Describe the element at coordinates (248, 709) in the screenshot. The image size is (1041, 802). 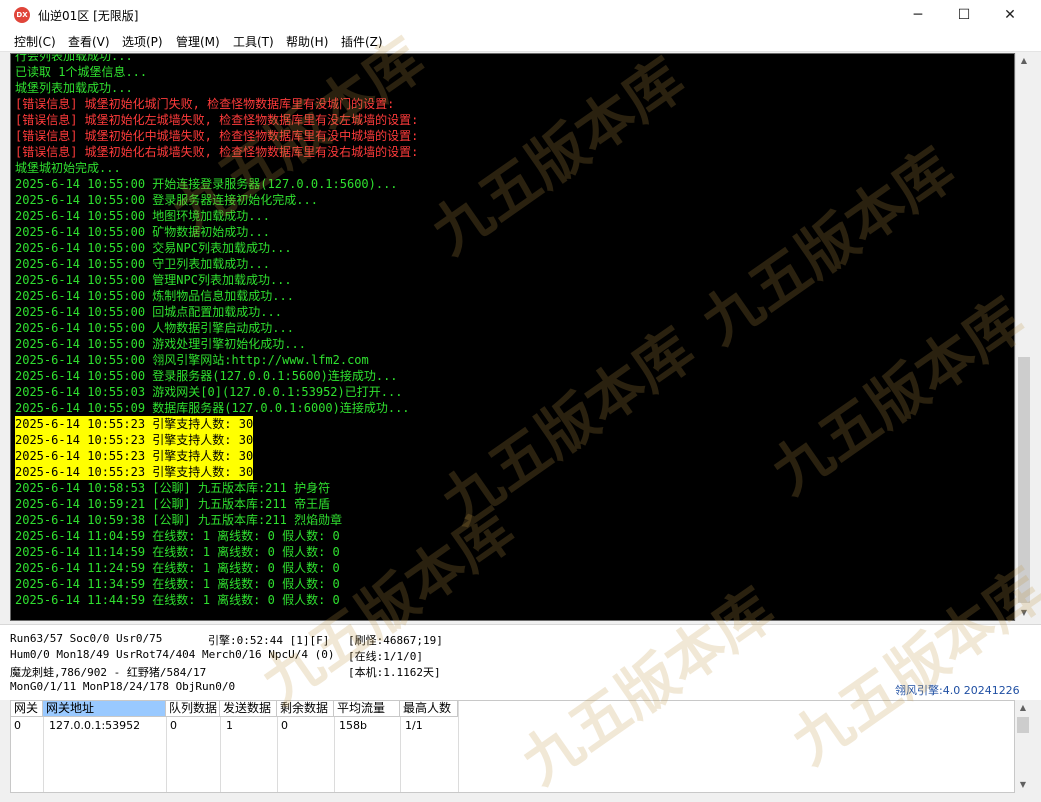
I see `col-header-sent: 发送数据` at that location.